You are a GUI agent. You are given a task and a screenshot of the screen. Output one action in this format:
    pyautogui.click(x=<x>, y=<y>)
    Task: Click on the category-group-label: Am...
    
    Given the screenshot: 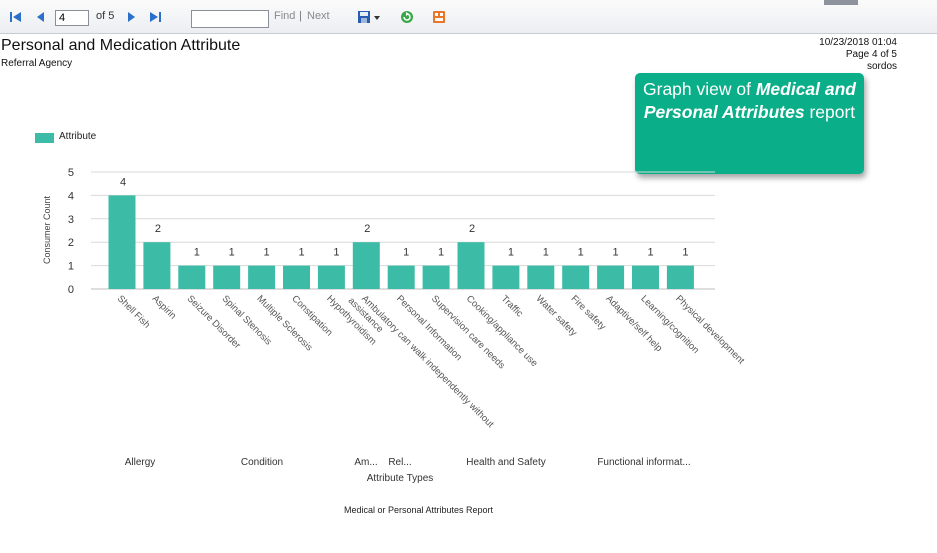 What is the action you would take?
    pyautogui.click(x=365, y=462)
    